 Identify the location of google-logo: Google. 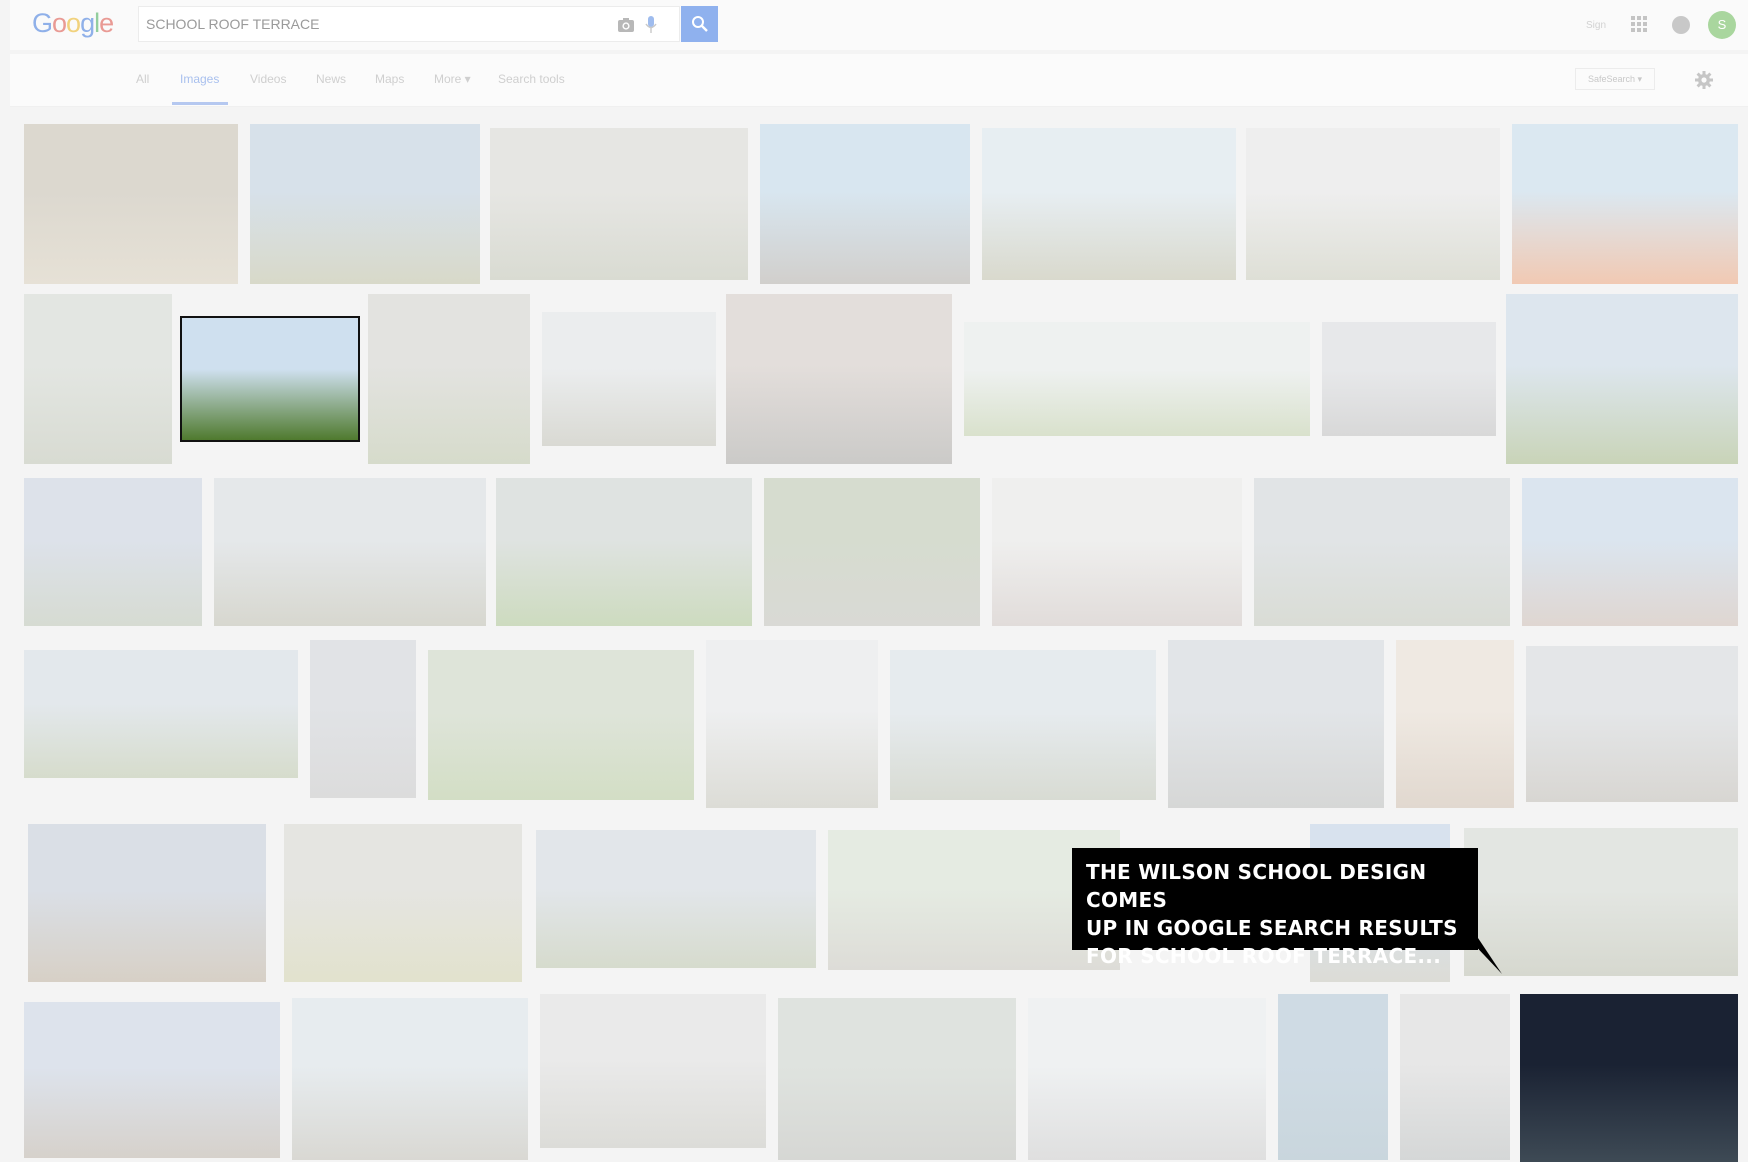
(73, 23).